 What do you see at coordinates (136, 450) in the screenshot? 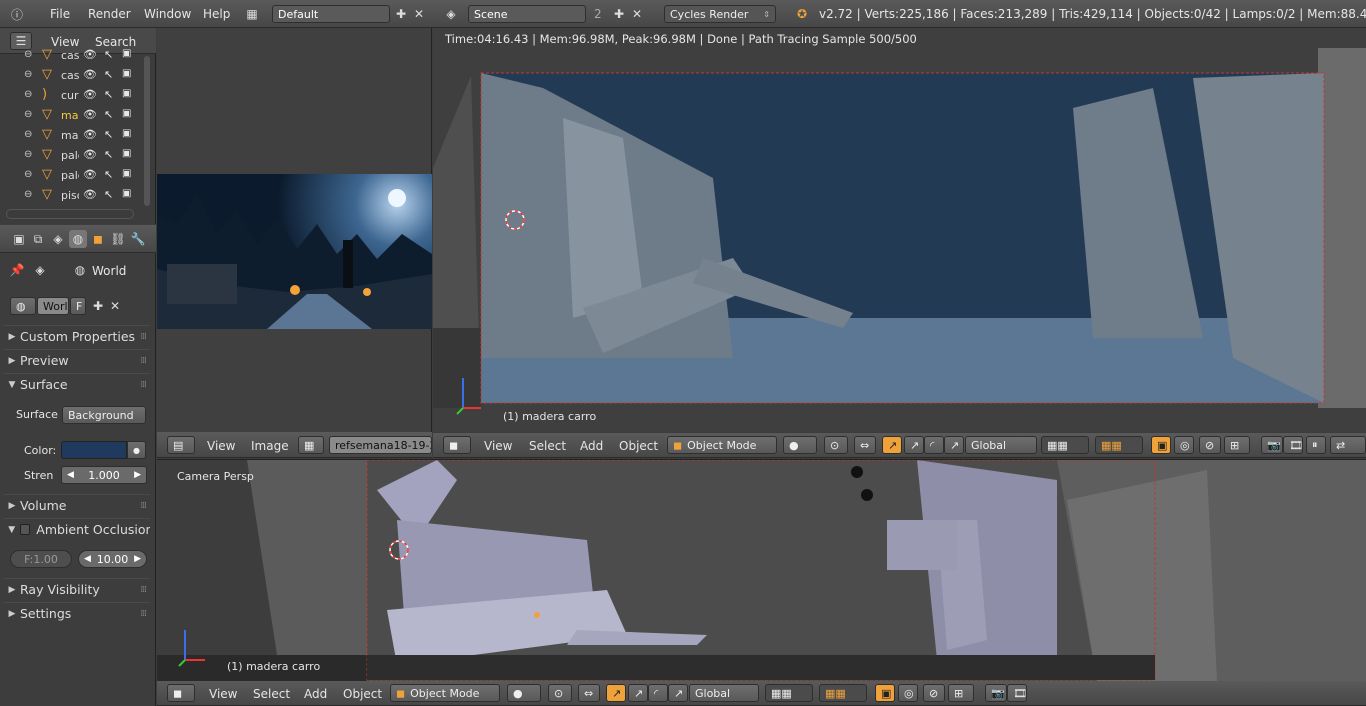
I see `color-link-button: ●` at bounding box center [136, 450].